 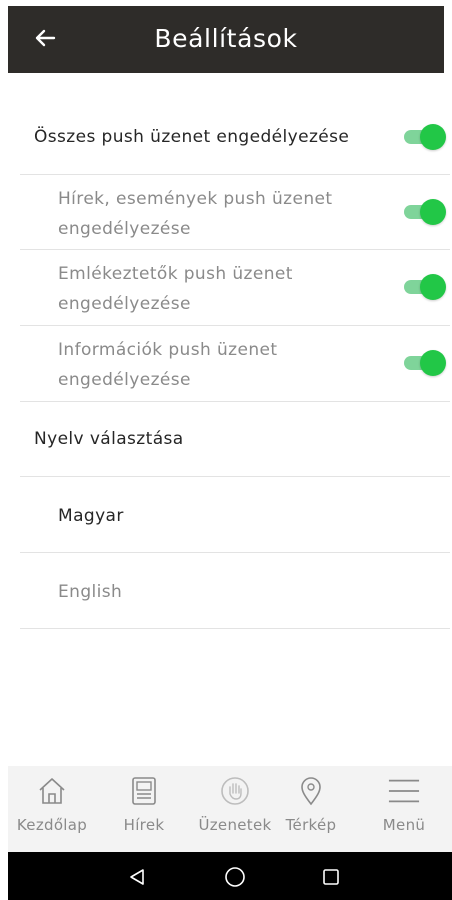 I want to click on menu-icon, so click(x=404, y=791).